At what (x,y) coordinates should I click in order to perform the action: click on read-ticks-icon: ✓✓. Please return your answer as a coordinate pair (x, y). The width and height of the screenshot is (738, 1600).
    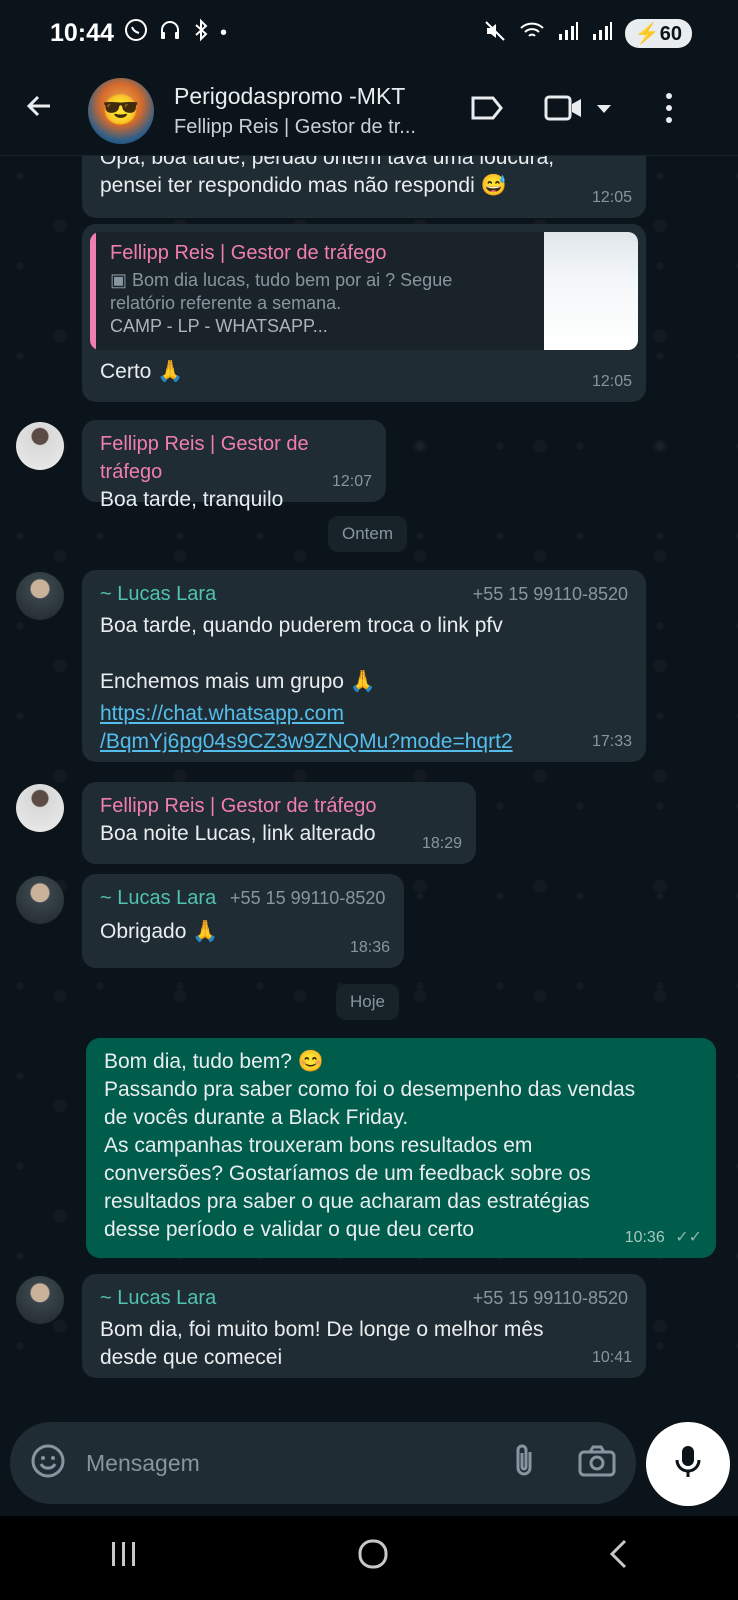
    Looking at the image, I should click on (688, 1237).